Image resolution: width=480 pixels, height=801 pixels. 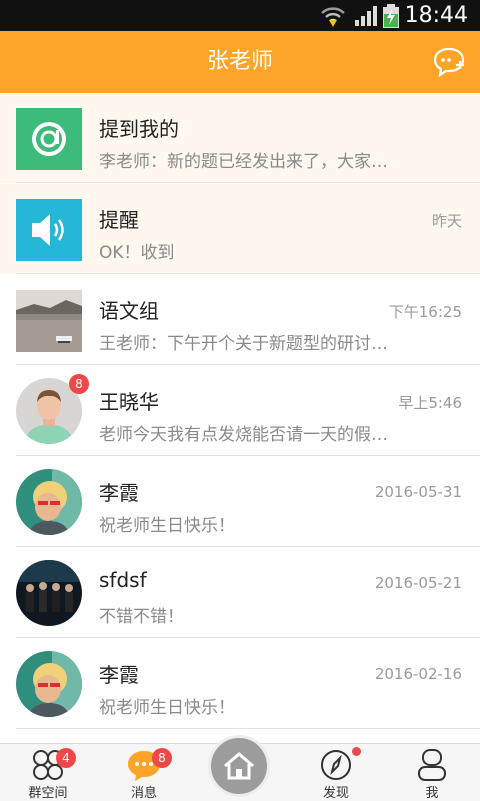 I want to click on tab-discover: 发现, so click(x=336, y=772).